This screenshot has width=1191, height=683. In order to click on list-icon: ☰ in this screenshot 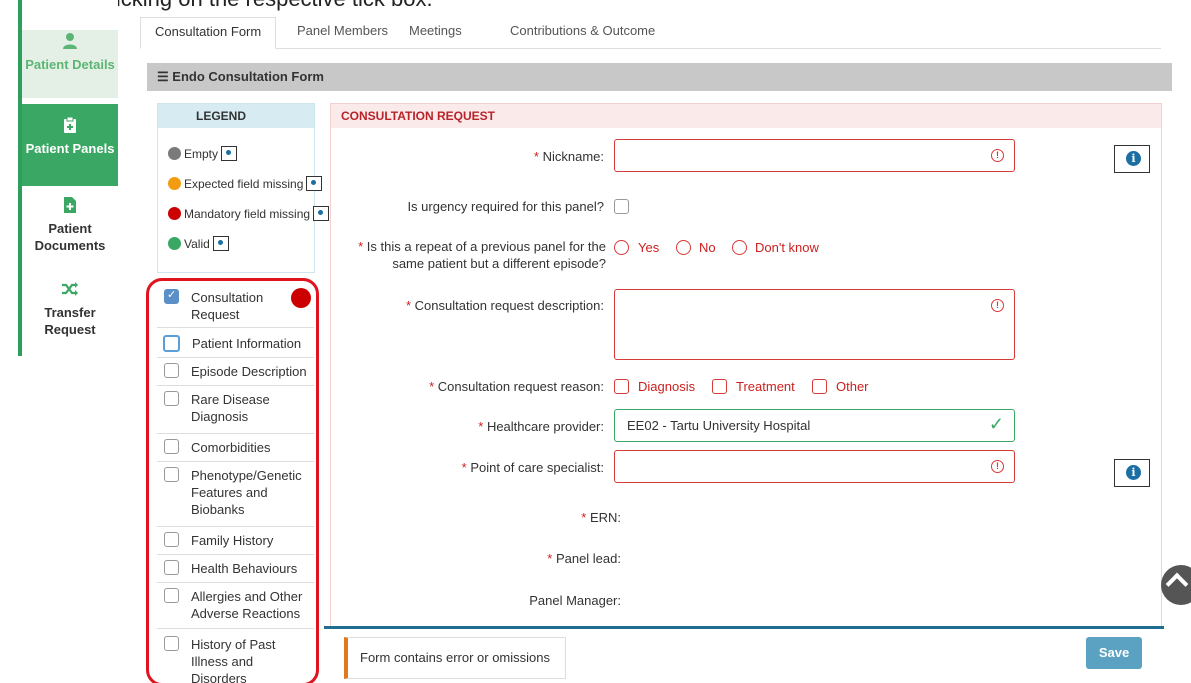, I will do `click(163, 76)`.